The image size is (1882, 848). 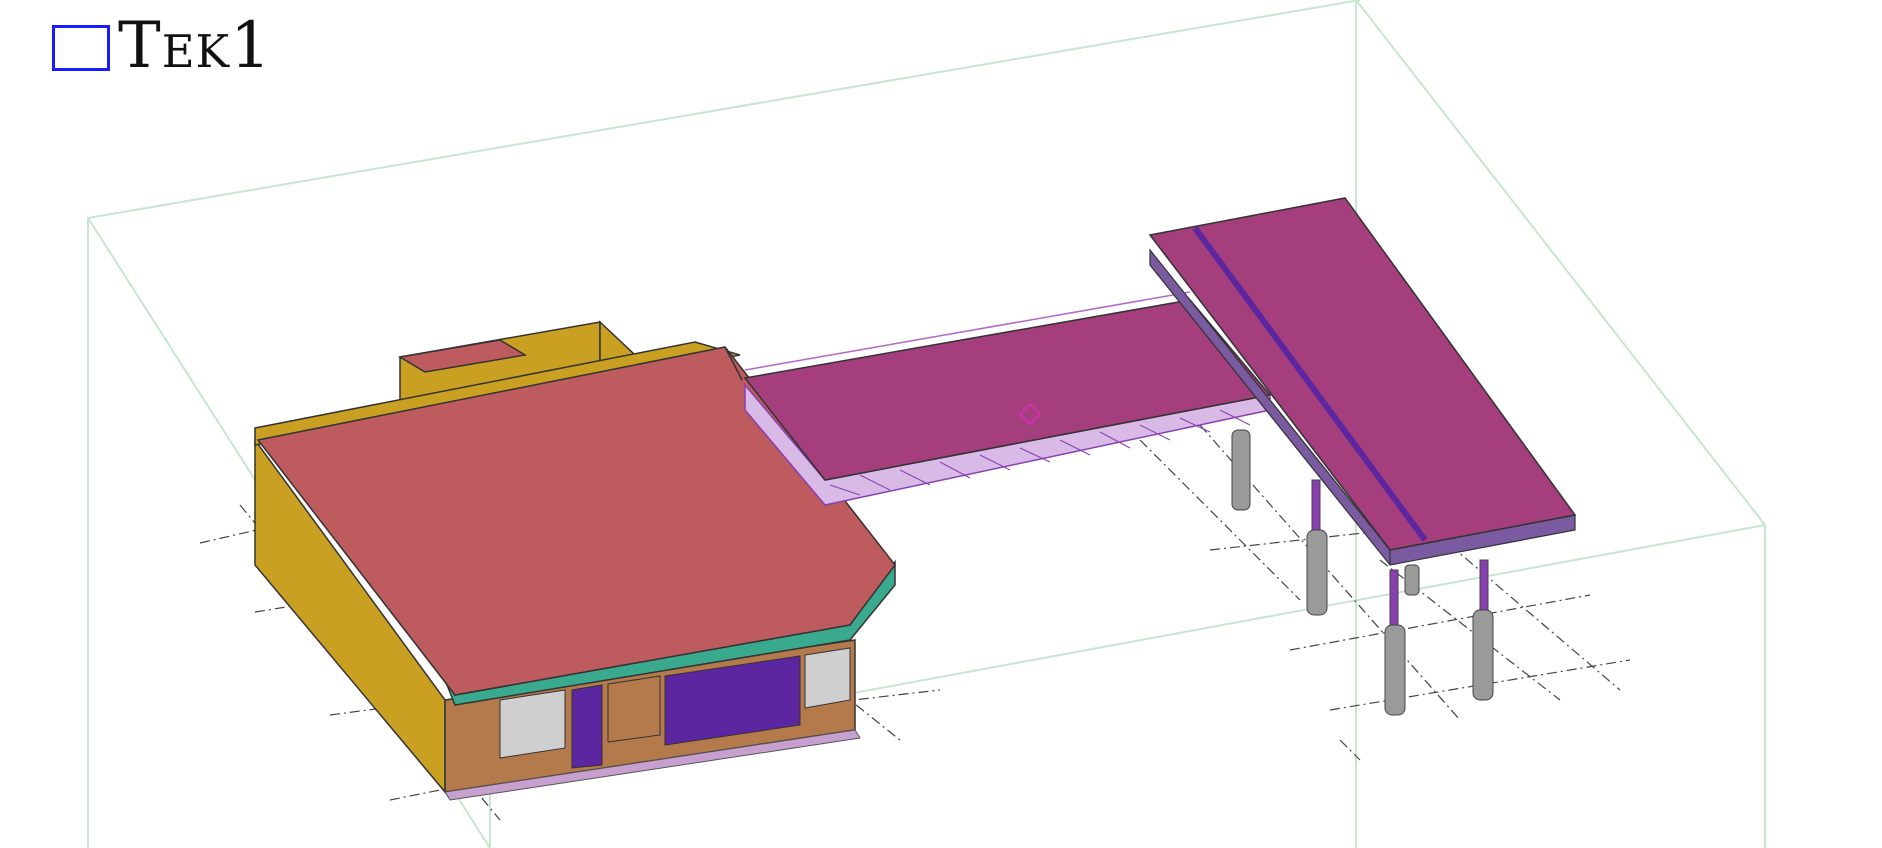 What do you see at coordinates (81, 48) in the screenshot?
I see `square-selection-icon` at bounding box center [81, 48].